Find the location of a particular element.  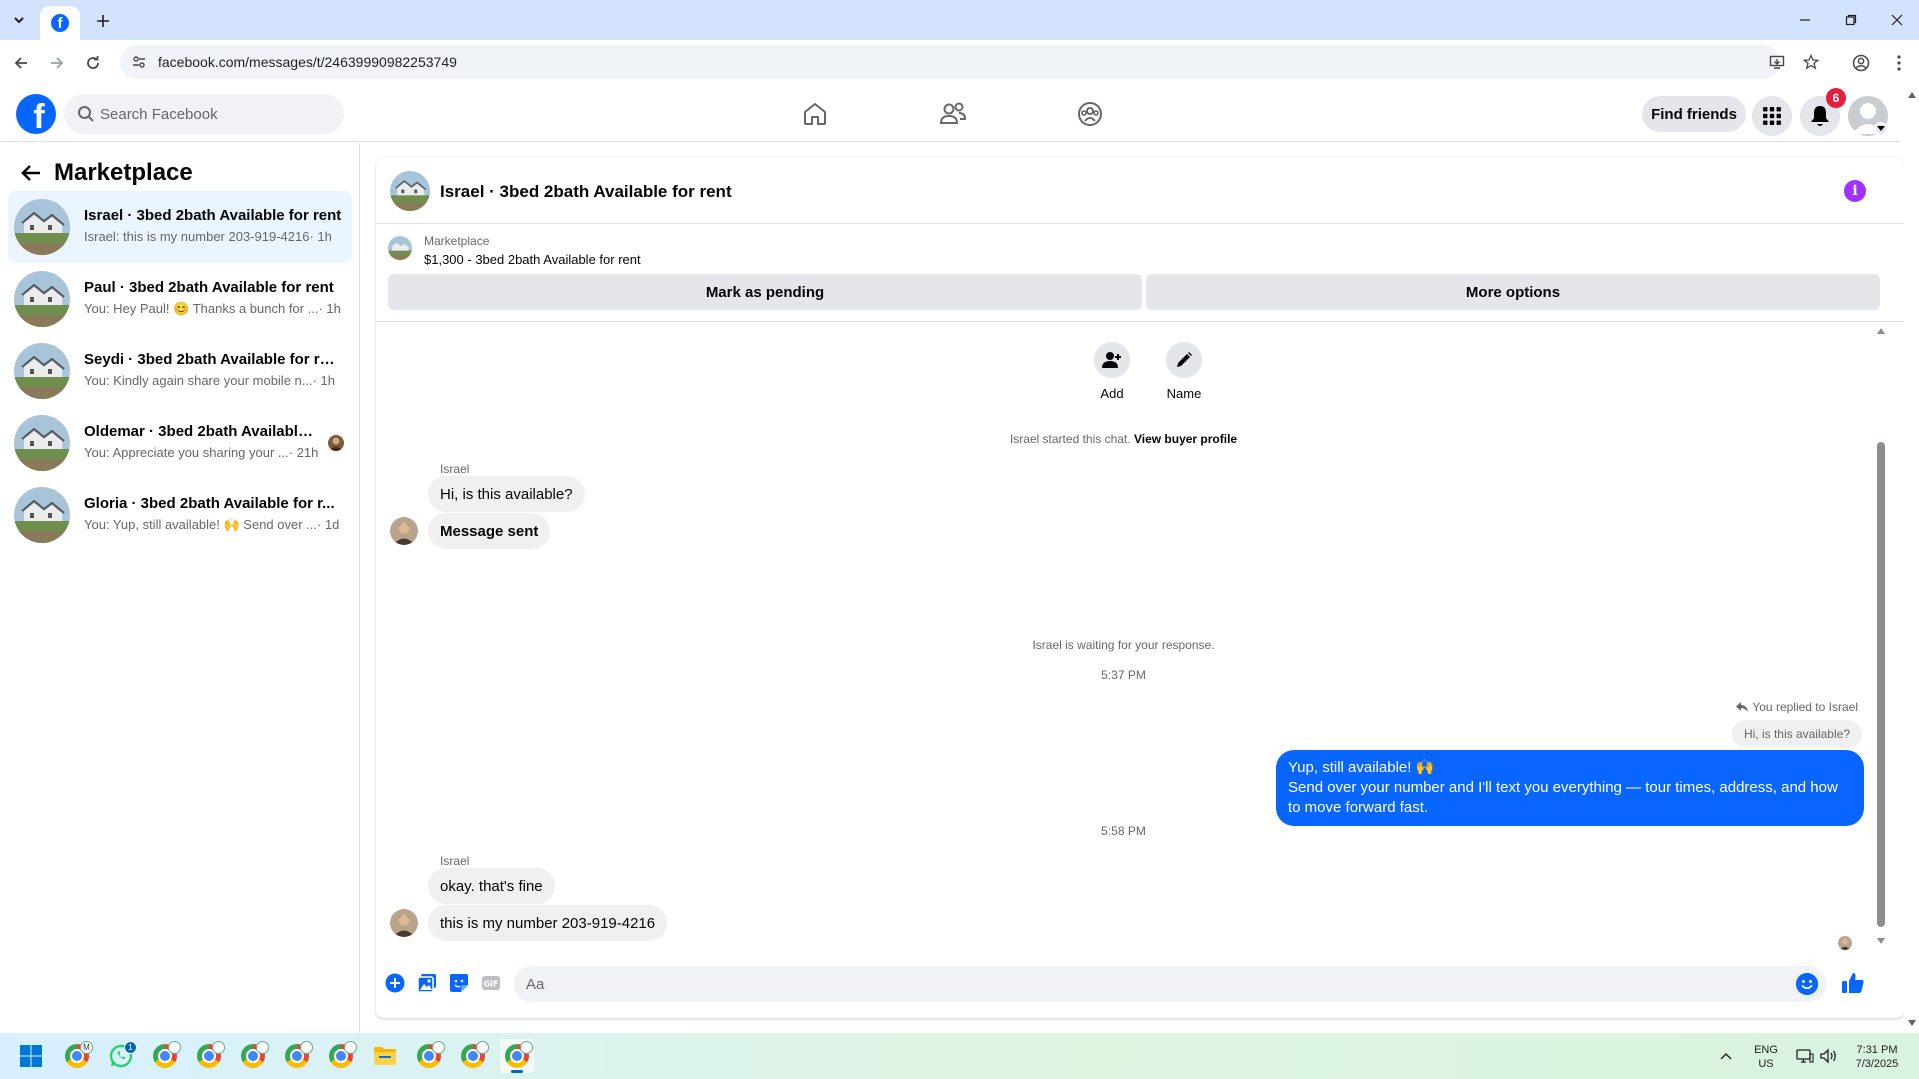

add-people-action: Add is located at coordinates (1112, 374).